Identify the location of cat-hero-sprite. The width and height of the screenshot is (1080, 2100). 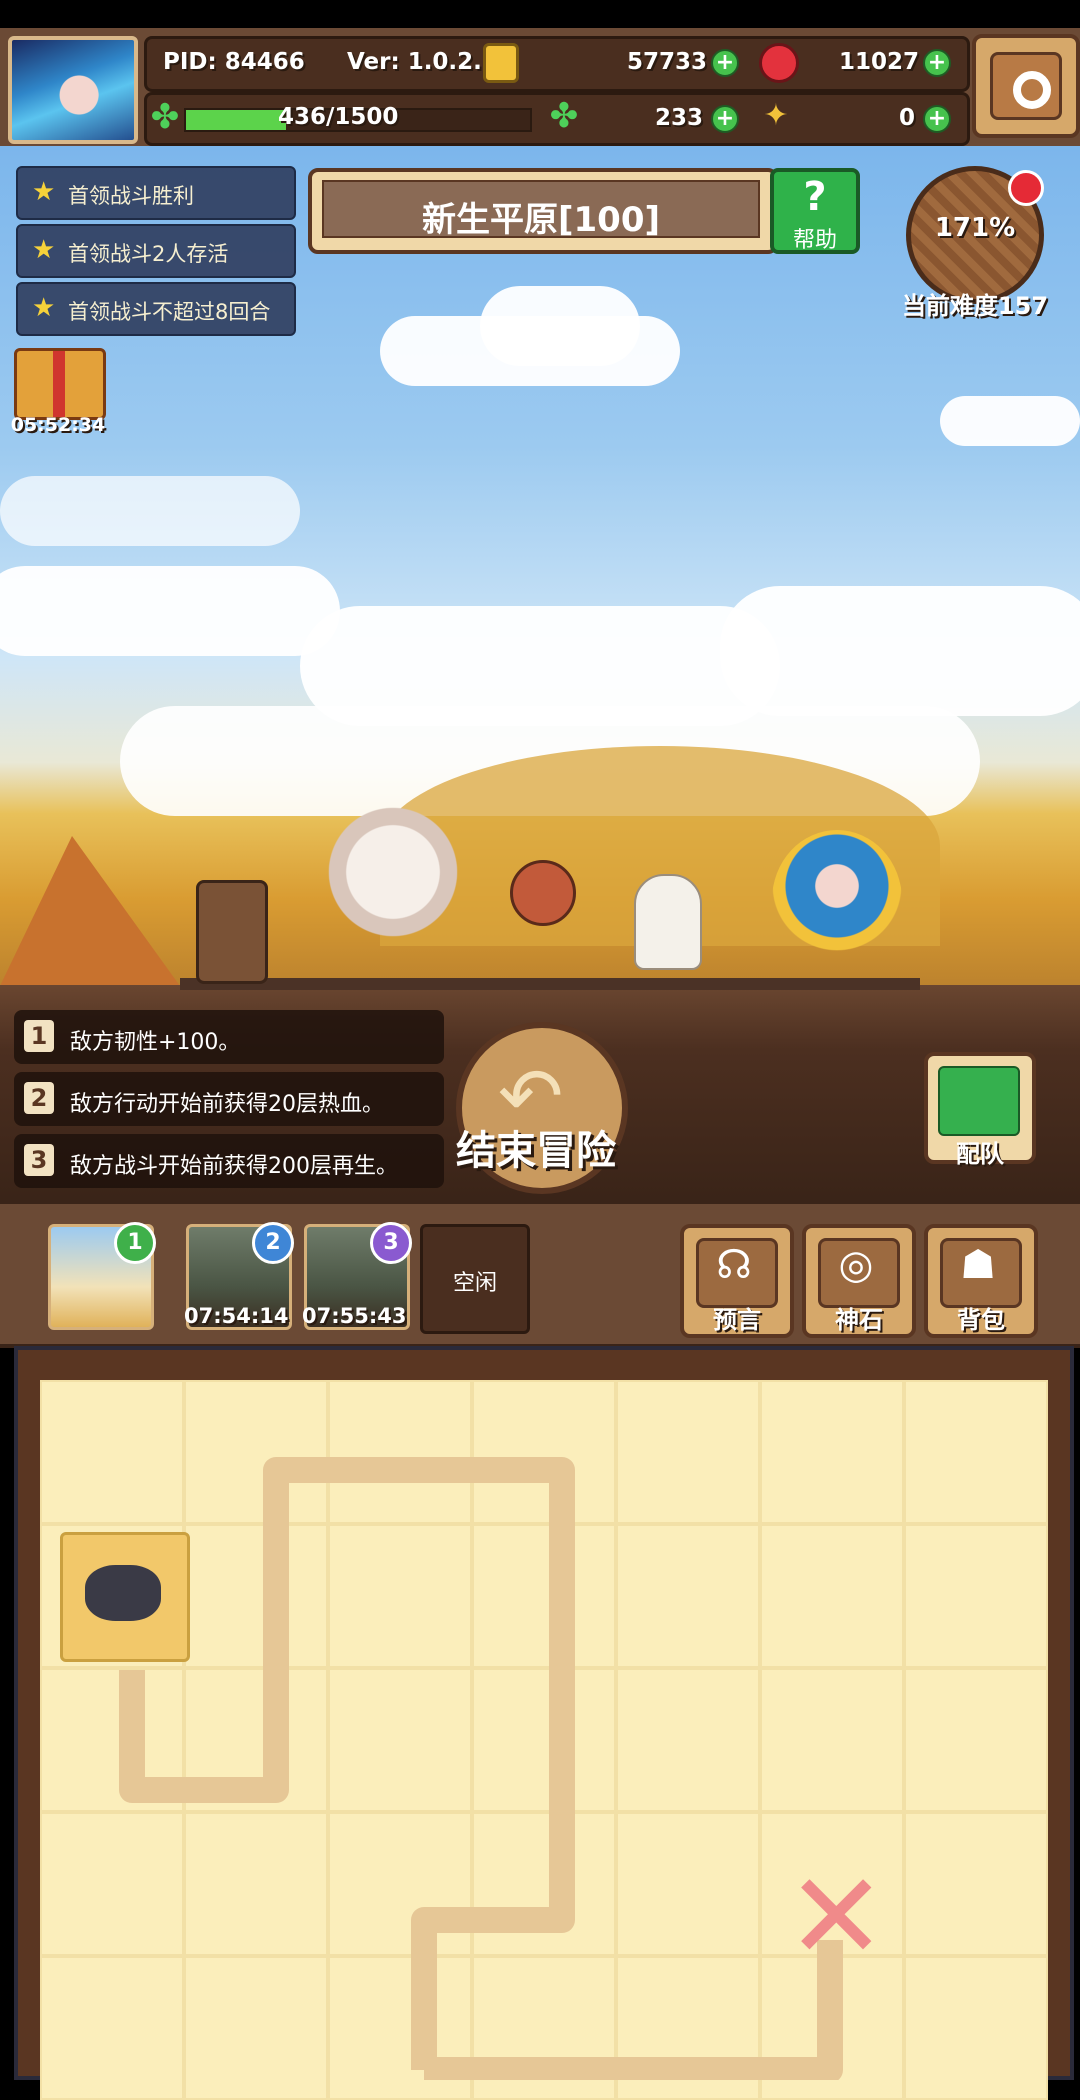
(668, 922).